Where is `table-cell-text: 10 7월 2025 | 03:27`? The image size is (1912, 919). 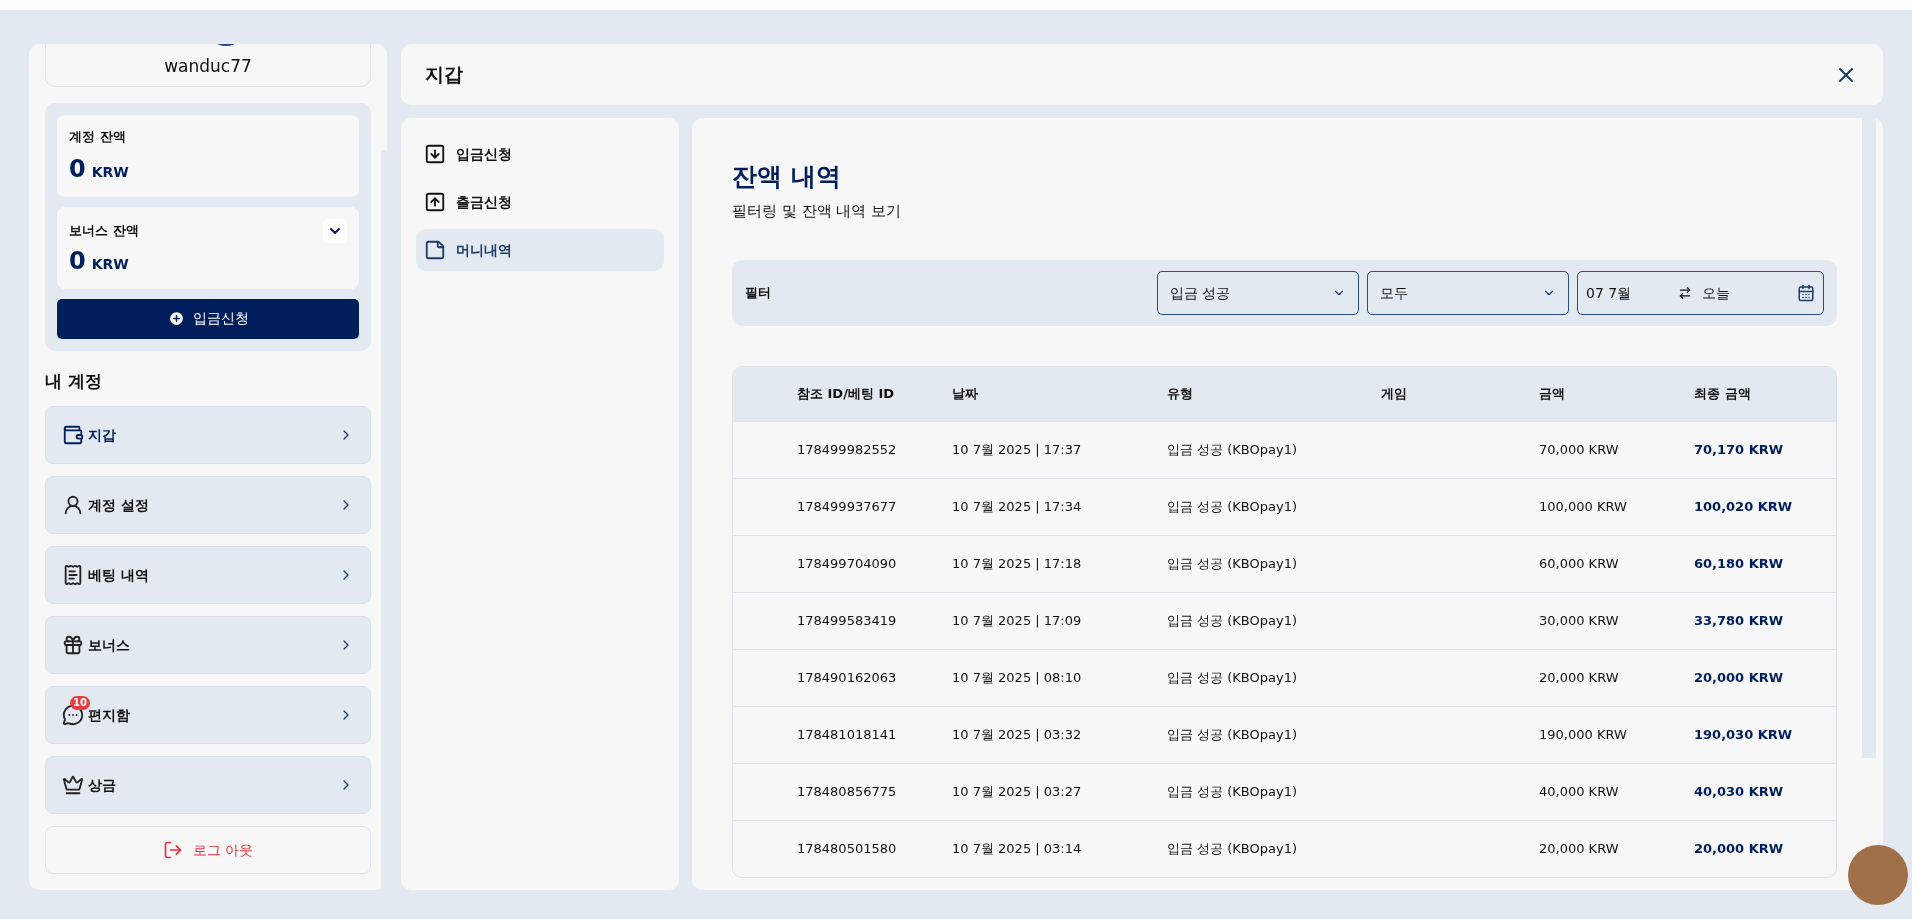
table-cell-text: 10 7월 2025 | 03:27 is located at coordinates (1017, 792).